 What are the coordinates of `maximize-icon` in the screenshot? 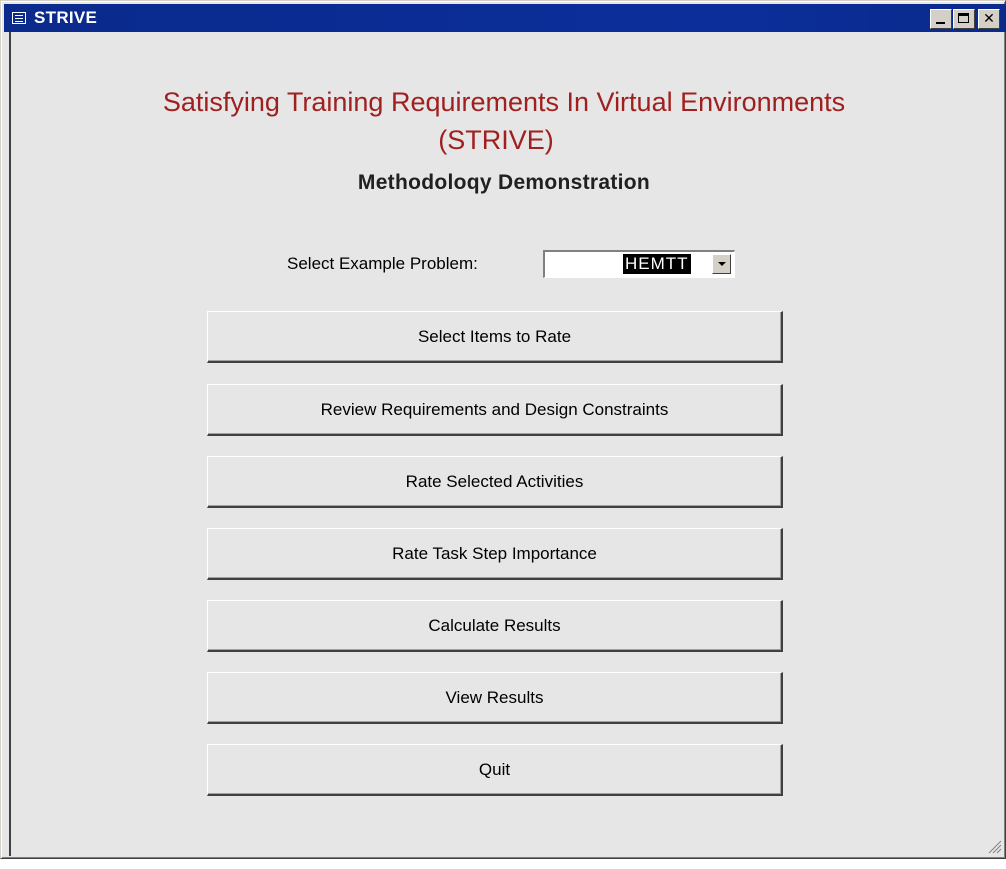 It's located at (963, 18).